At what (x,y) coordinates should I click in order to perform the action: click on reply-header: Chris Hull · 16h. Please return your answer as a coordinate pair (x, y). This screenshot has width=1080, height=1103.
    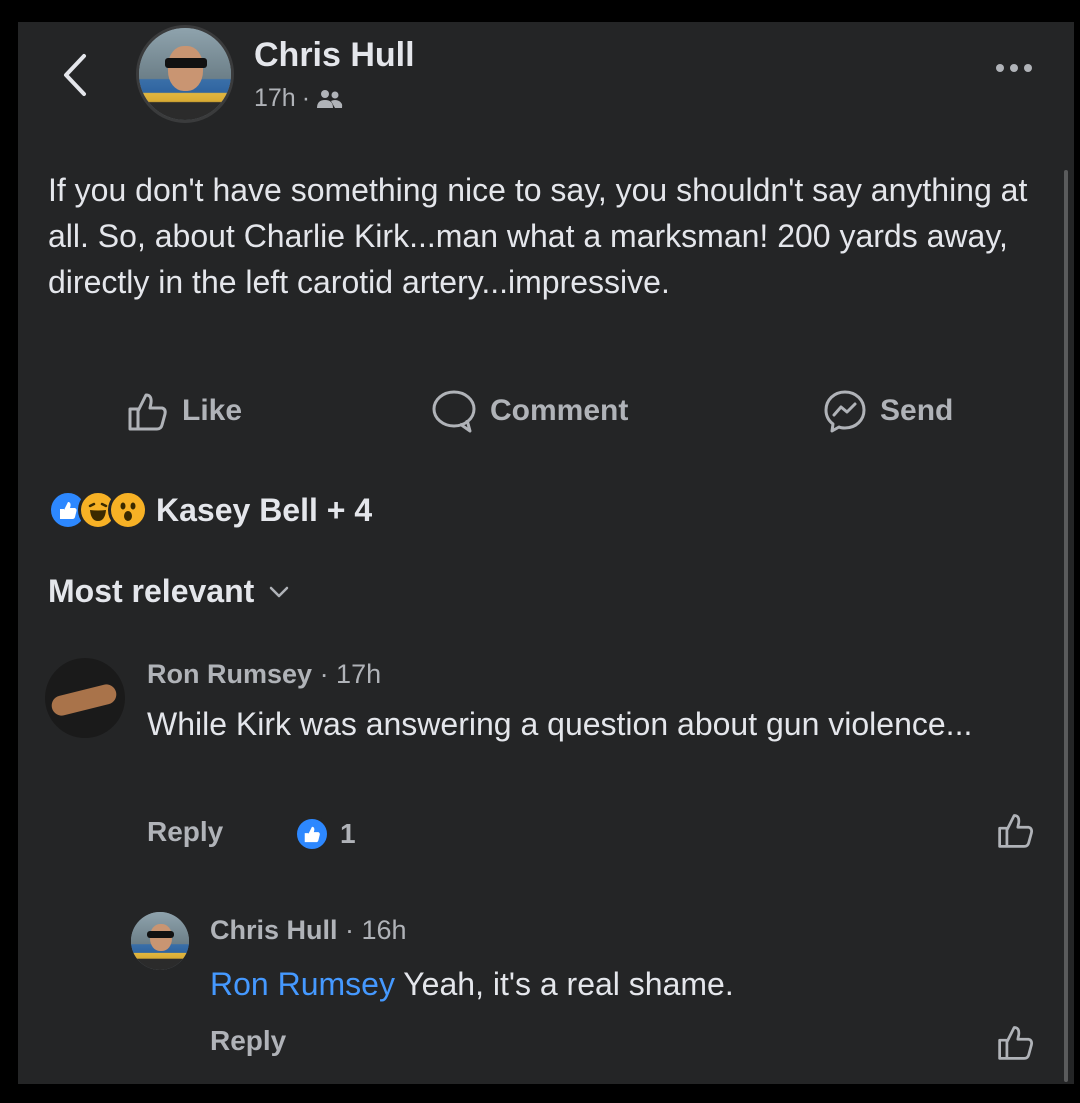
    Looking at the image, I should click on (308, 930).